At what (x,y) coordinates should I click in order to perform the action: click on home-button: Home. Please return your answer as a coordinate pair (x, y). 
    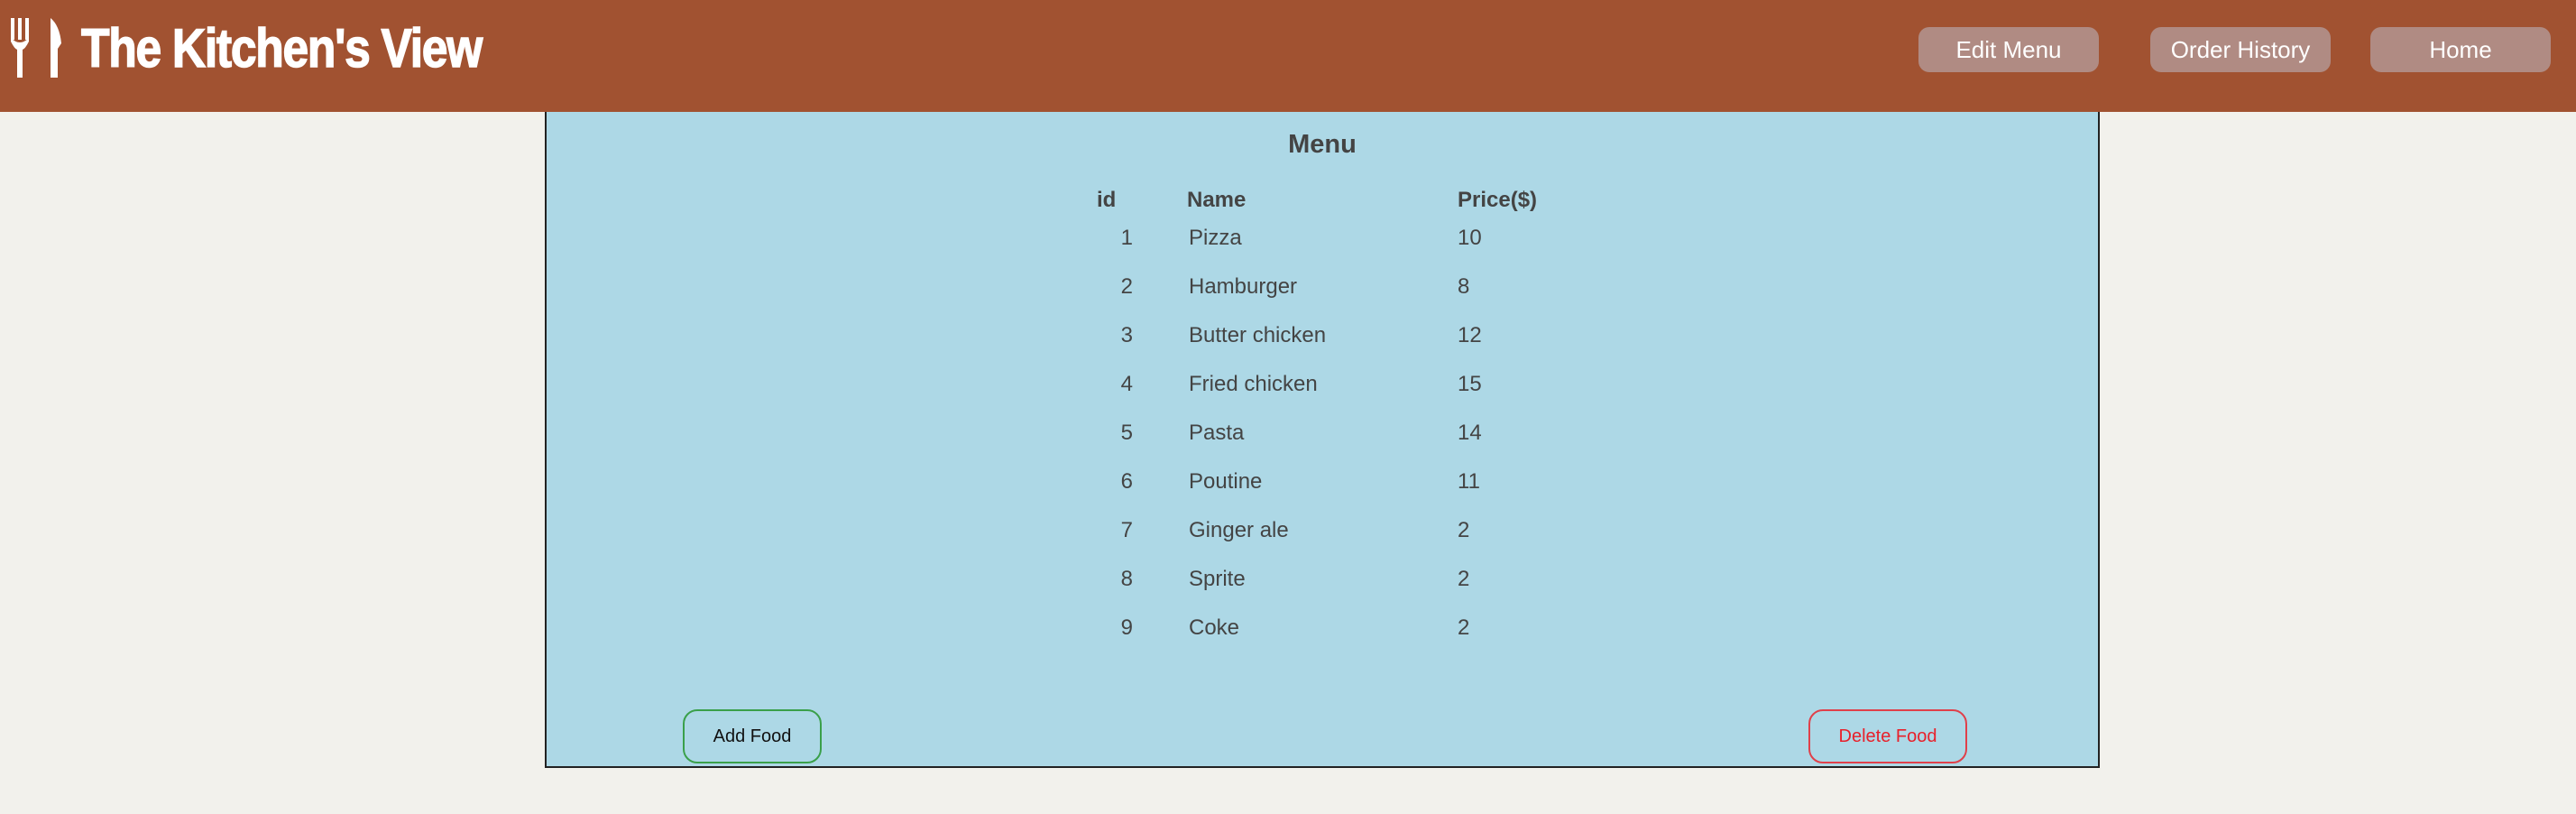
    Looking at the image, I should click on (2460, 50).